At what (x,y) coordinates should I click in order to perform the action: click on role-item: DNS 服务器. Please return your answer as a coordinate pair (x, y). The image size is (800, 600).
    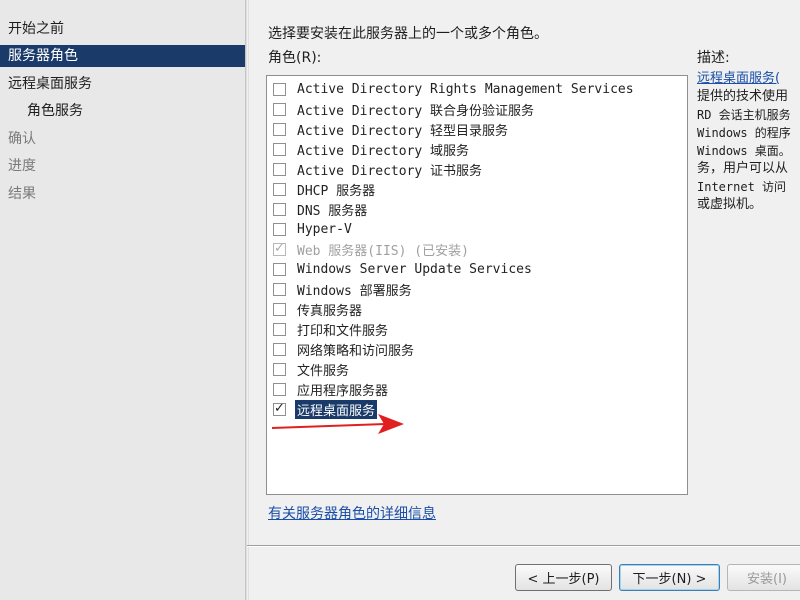
    Looking at the image, I should click on (320, 209).